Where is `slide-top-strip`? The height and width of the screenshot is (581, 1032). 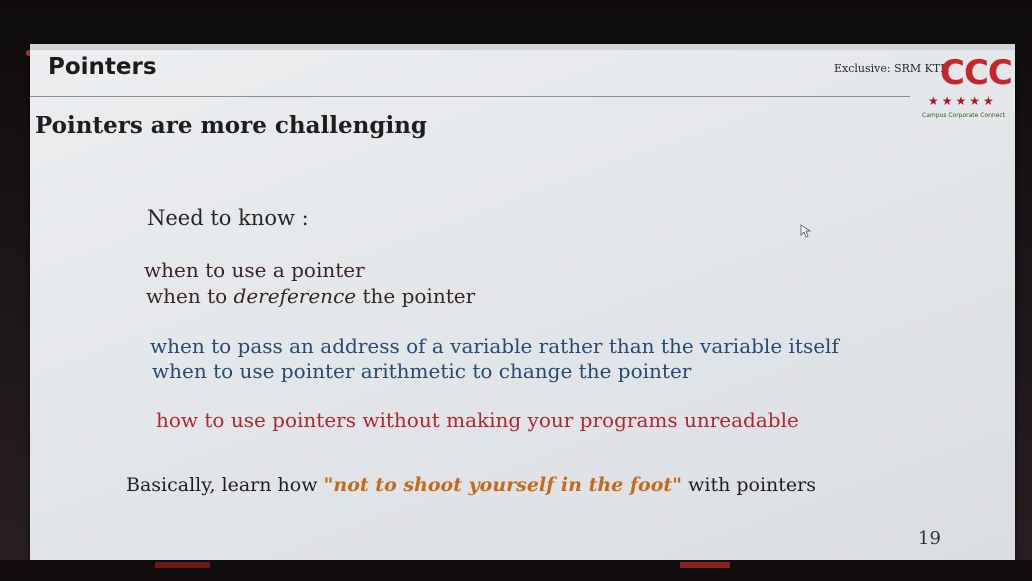 slide-top-strip is located at coordinates (522, 47).